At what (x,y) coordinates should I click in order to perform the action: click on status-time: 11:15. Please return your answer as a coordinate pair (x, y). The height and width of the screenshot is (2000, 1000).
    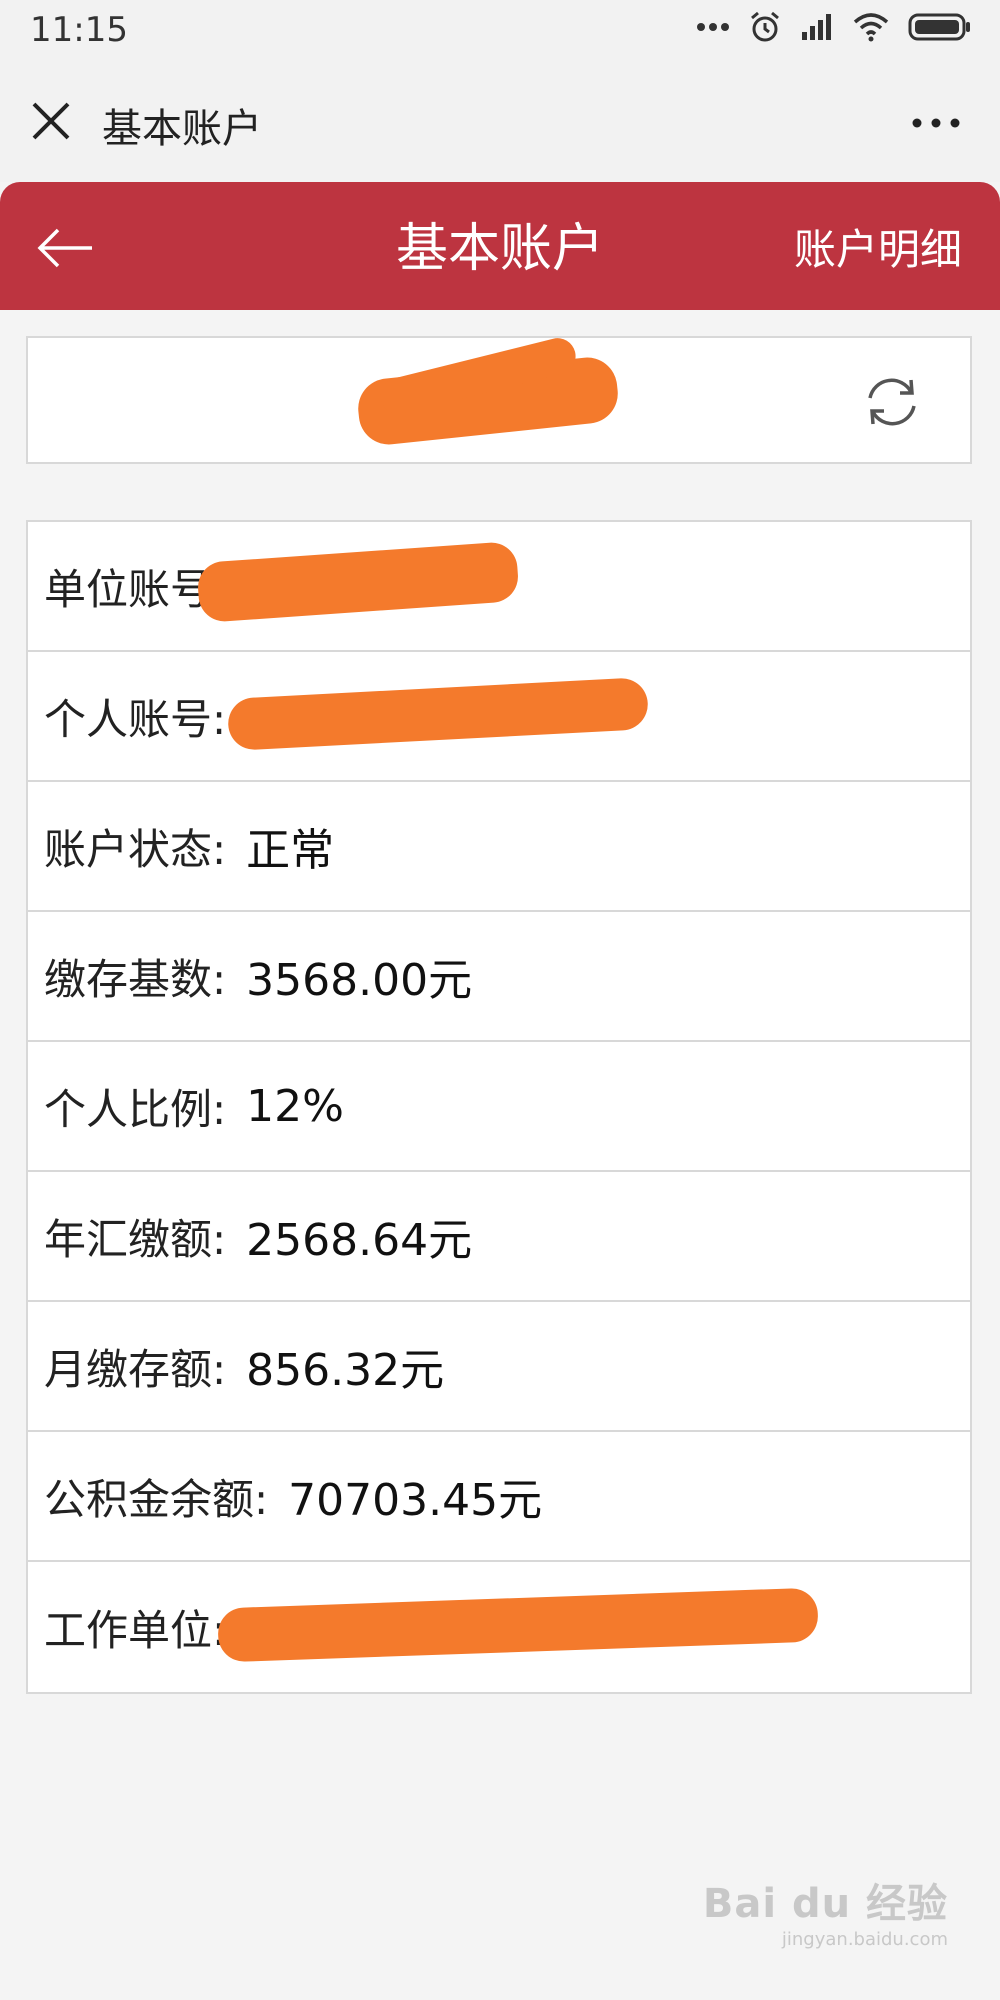
    Looking at the image, I should click on (79, 30).